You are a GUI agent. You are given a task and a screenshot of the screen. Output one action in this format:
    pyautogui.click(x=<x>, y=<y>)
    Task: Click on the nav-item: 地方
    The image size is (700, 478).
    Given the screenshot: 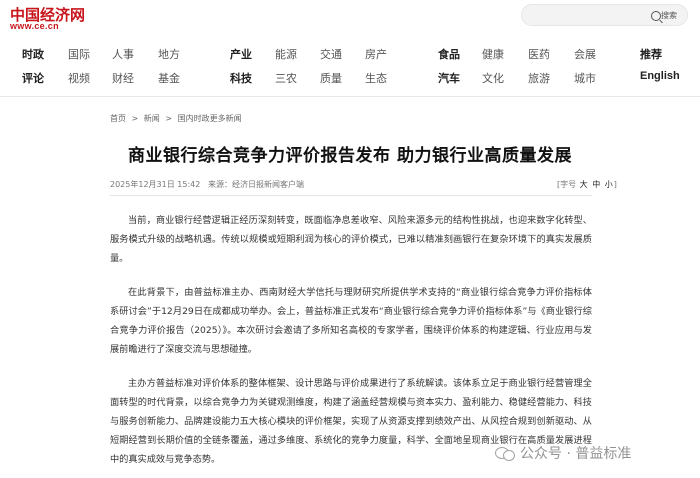 What is the action you would take?
    pyautogui.click(x=169, y=54)
    